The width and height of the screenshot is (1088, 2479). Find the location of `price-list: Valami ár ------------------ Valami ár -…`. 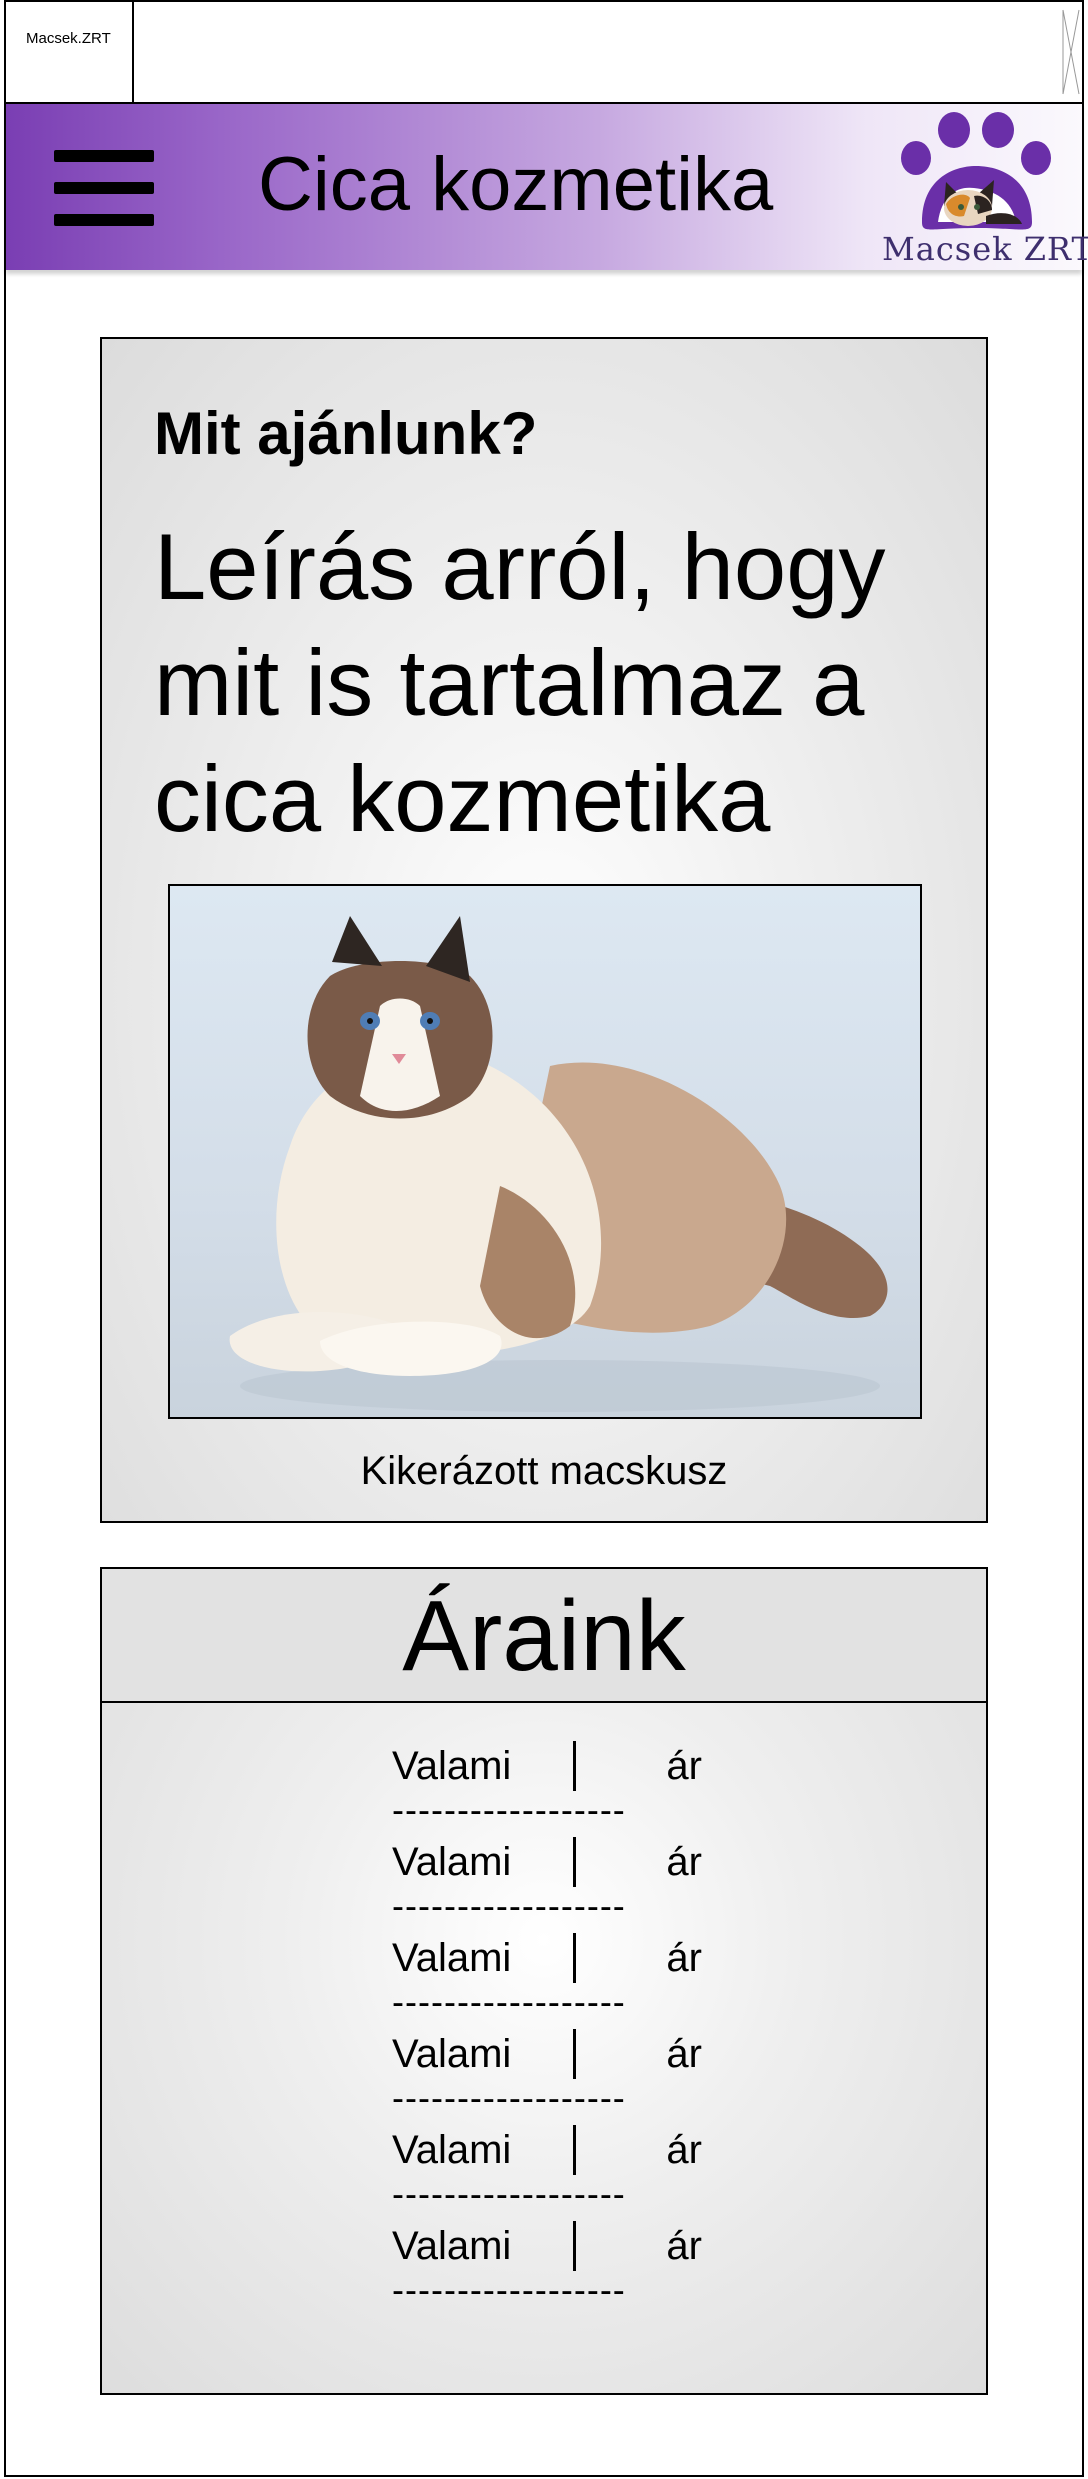

price-list: Valami ár ------------------ Valami ár -… is located at coordinates (547, 2029).